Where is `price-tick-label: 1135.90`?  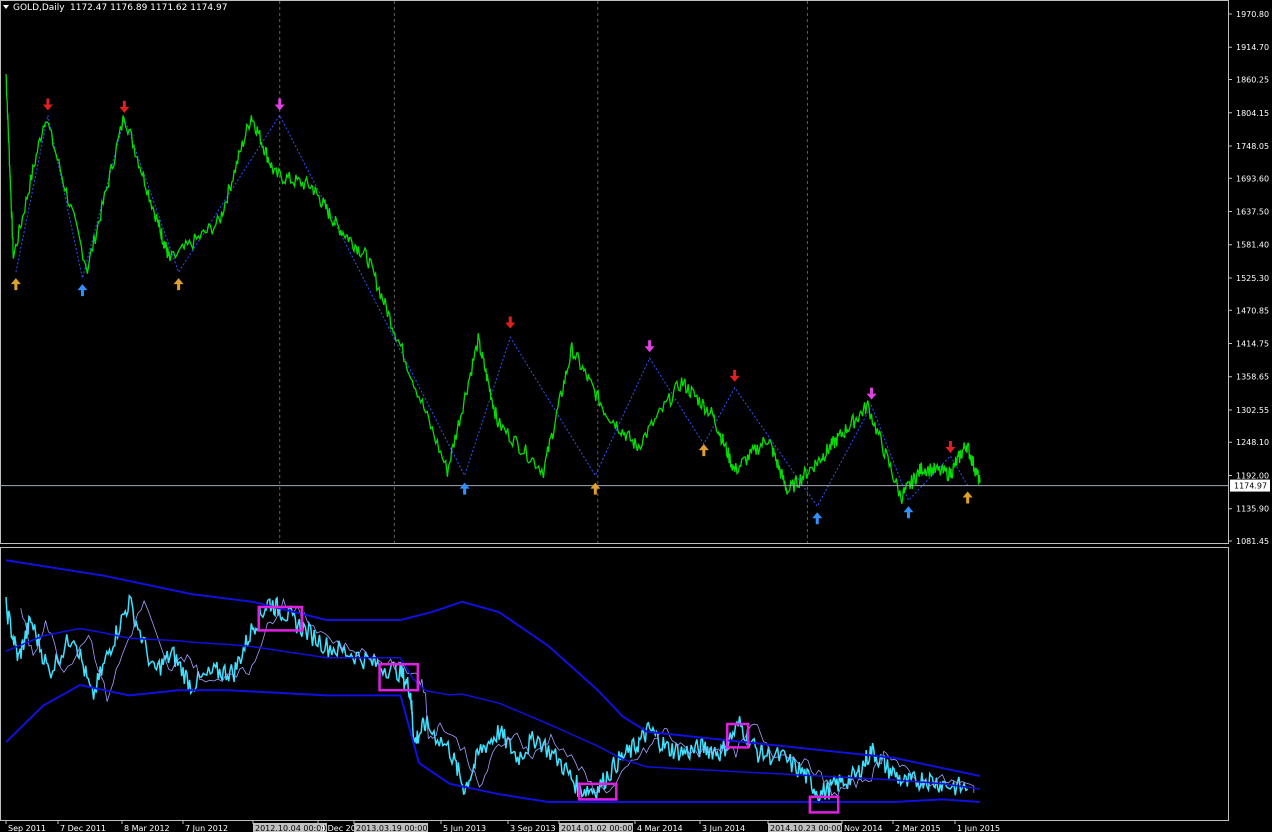 price-tick-label: 1135.90 is located at coordinates (1252, 509).